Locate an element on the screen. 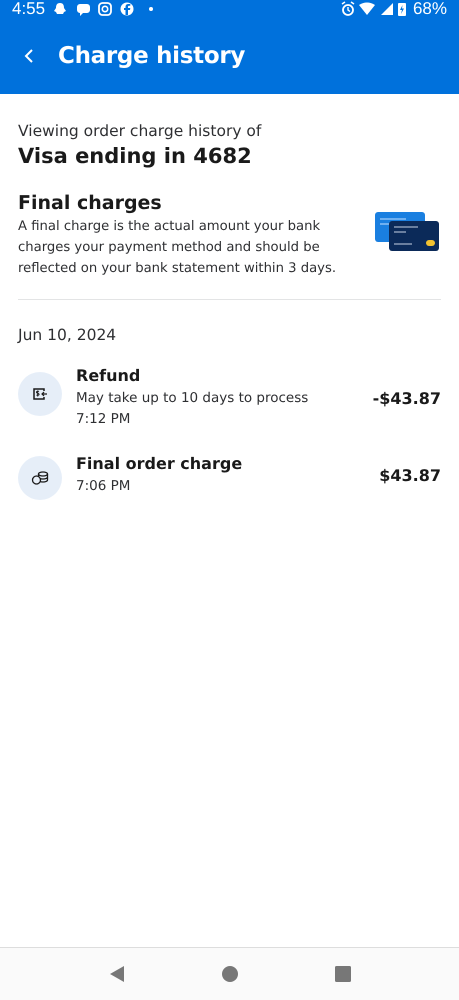  transaction-note: May take up to 10 days to process is located at coordinates (193, 398).